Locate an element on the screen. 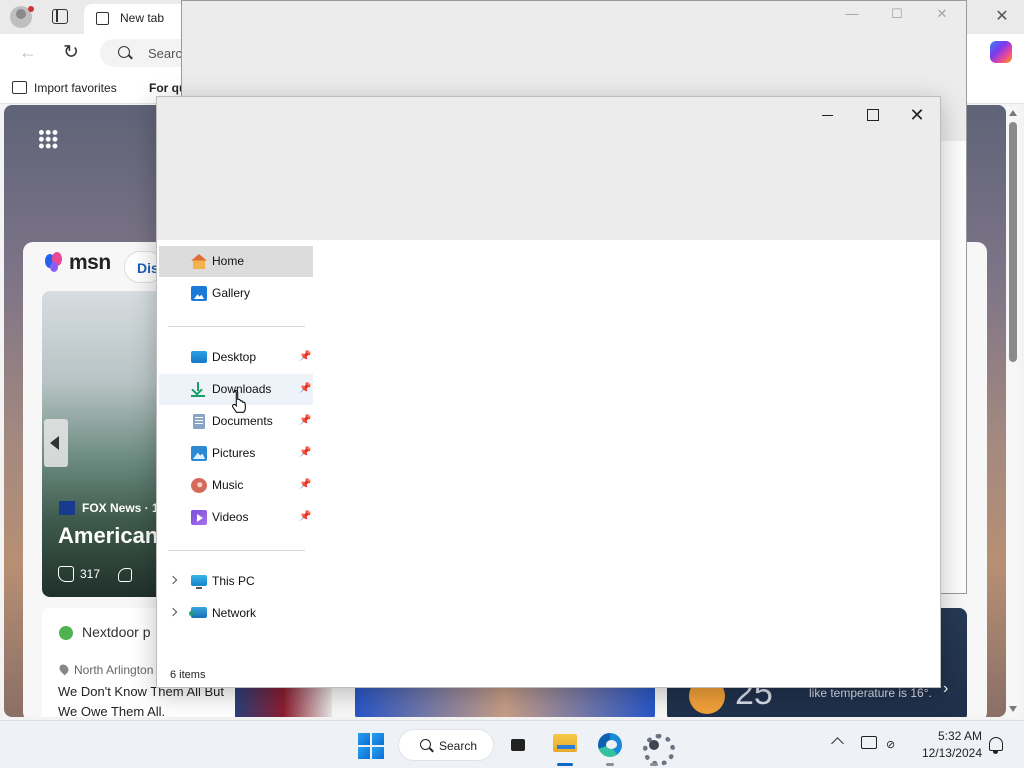  network-status-icon: ⊘ is located at coordinates (893, 745).